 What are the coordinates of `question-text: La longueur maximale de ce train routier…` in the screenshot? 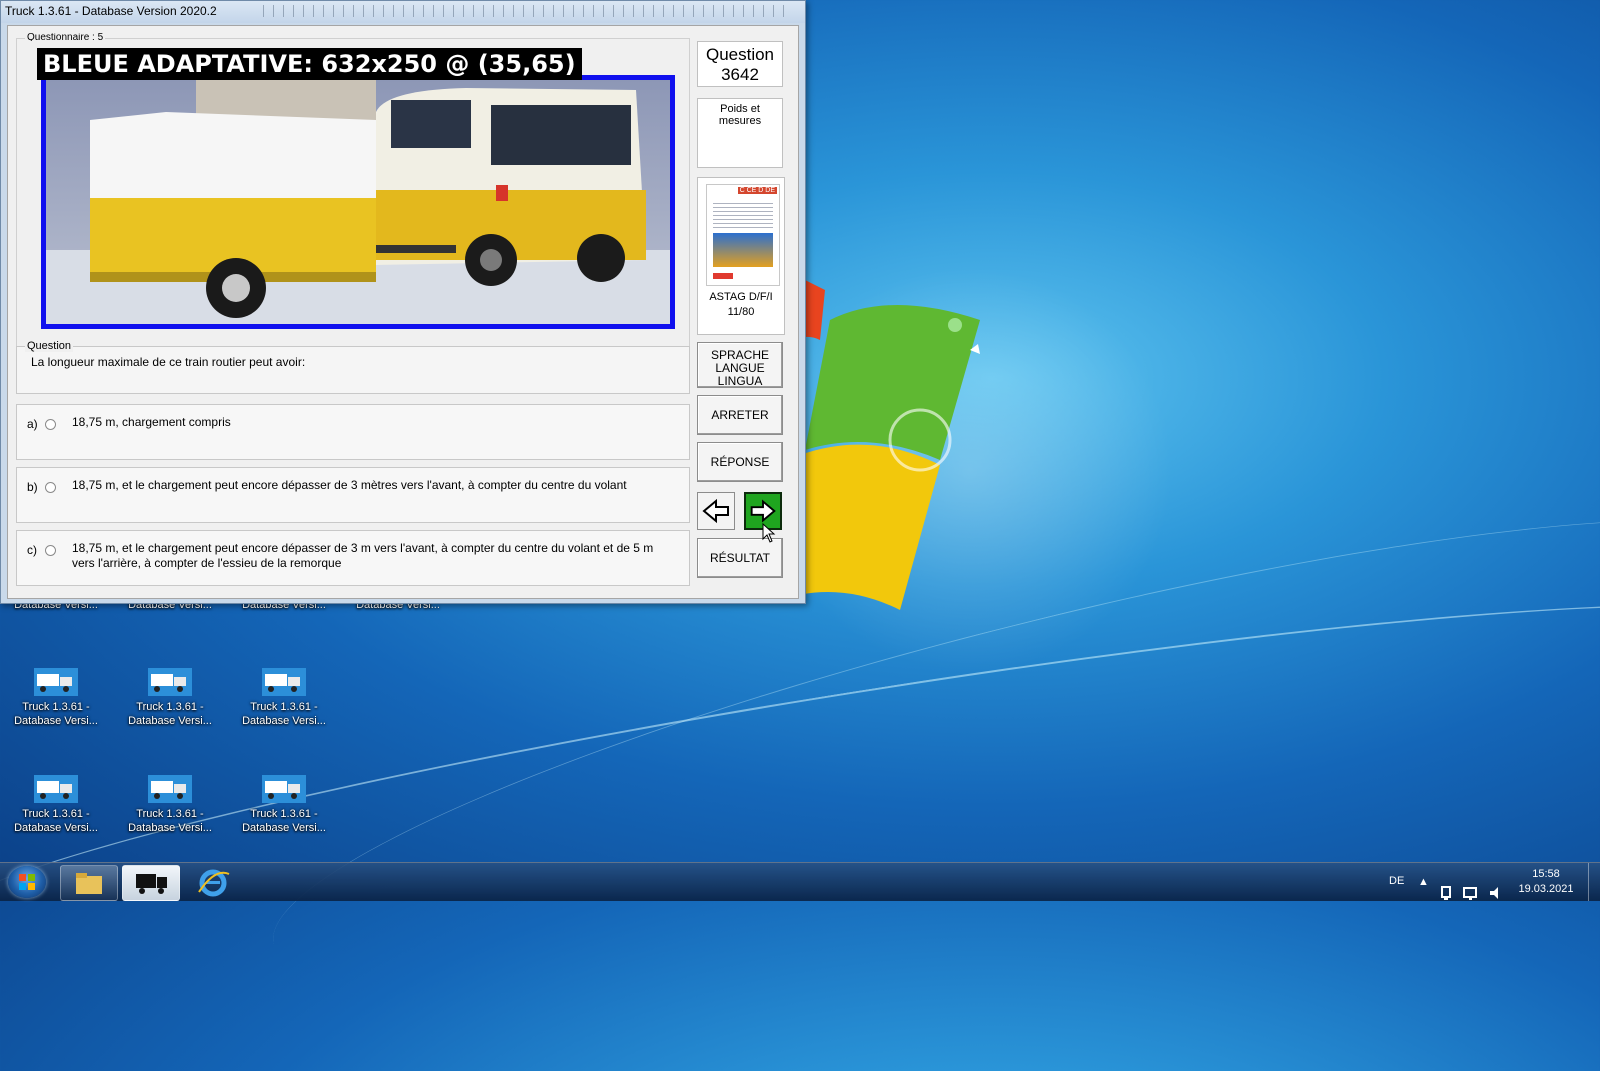 It's located at (168, 362).